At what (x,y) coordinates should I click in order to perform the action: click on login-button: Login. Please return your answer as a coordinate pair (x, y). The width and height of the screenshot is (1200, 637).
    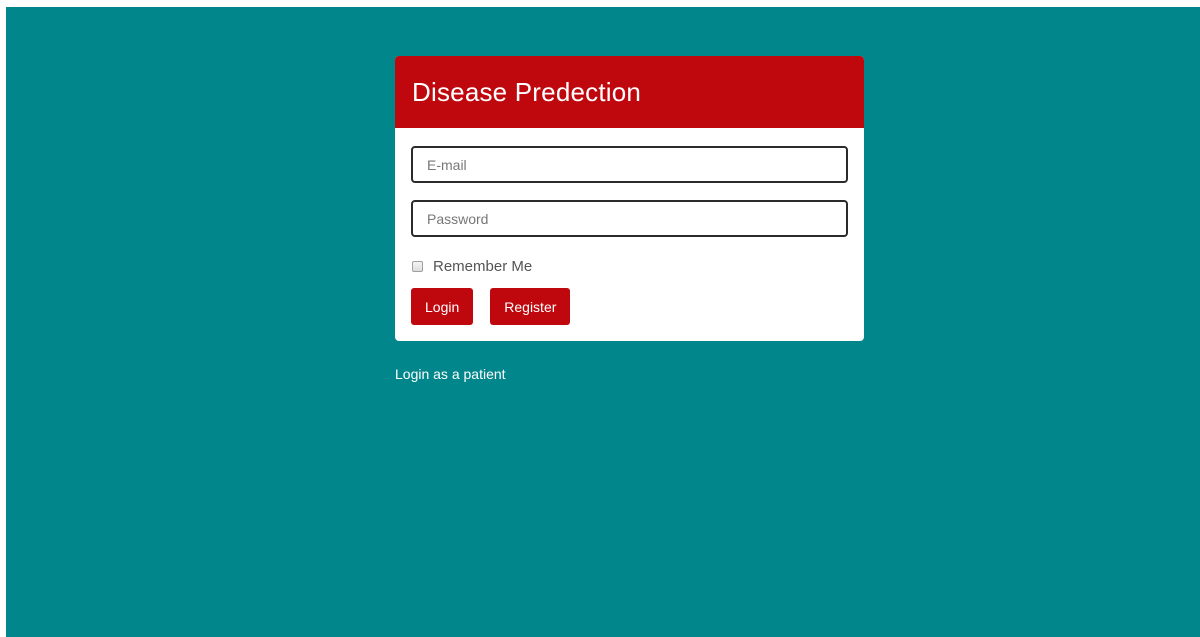
    Looking at the image, I should click on (442, 306).